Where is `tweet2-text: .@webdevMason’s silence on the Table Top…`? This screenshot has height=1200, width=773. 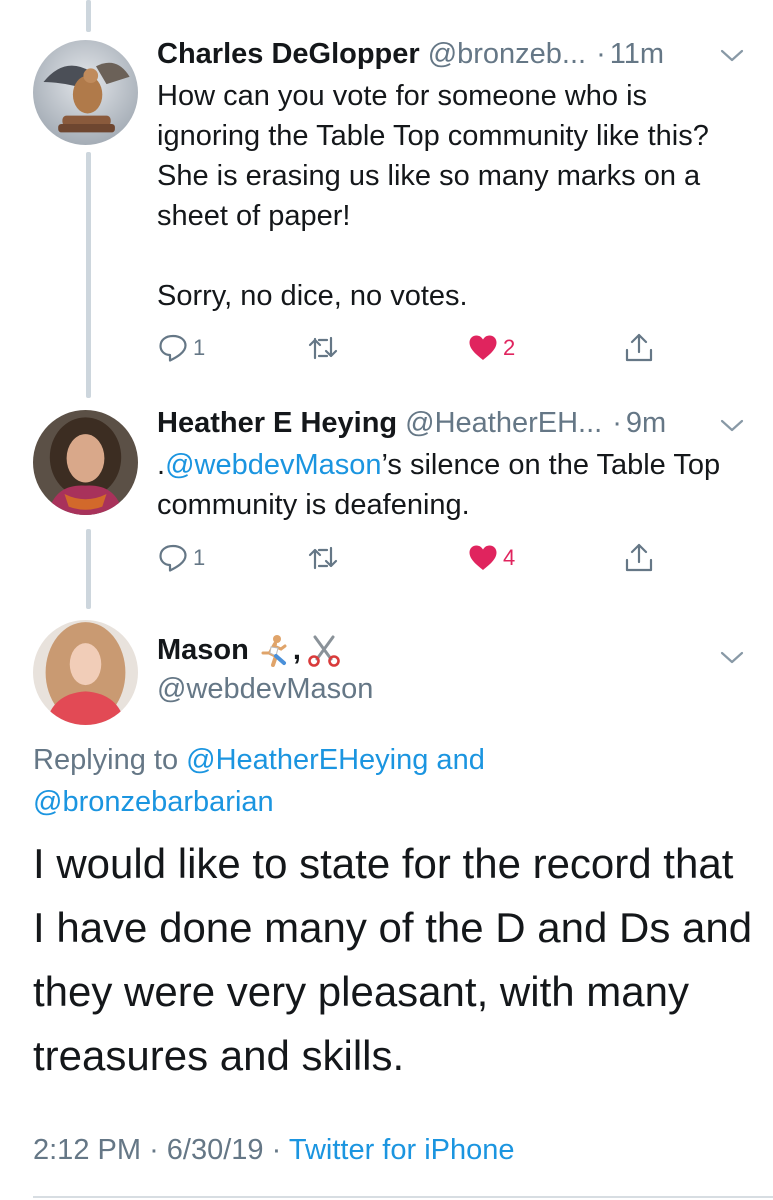
tweet2-text: .@webdevMason’s silence on the Table Top… is located at coordinates (451, 485).